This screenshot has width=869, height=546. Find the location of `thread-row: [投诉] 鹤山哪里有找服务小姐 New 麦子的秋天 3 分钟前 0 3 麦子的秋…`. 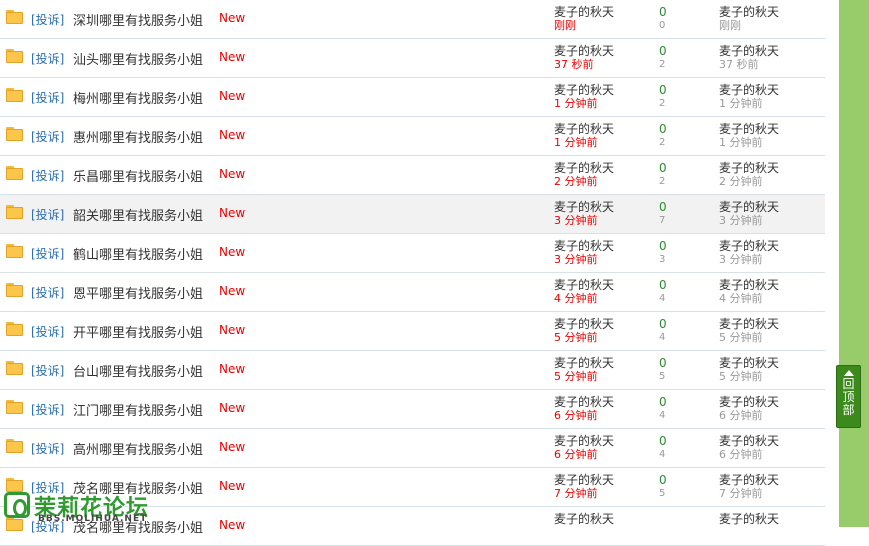

thread-row: [投诉] 鹤山哪里有找服务小姐 New 麦子的秋天 3 分钟前 0 3 麦子的秋… is located at coordinates (412, 253).